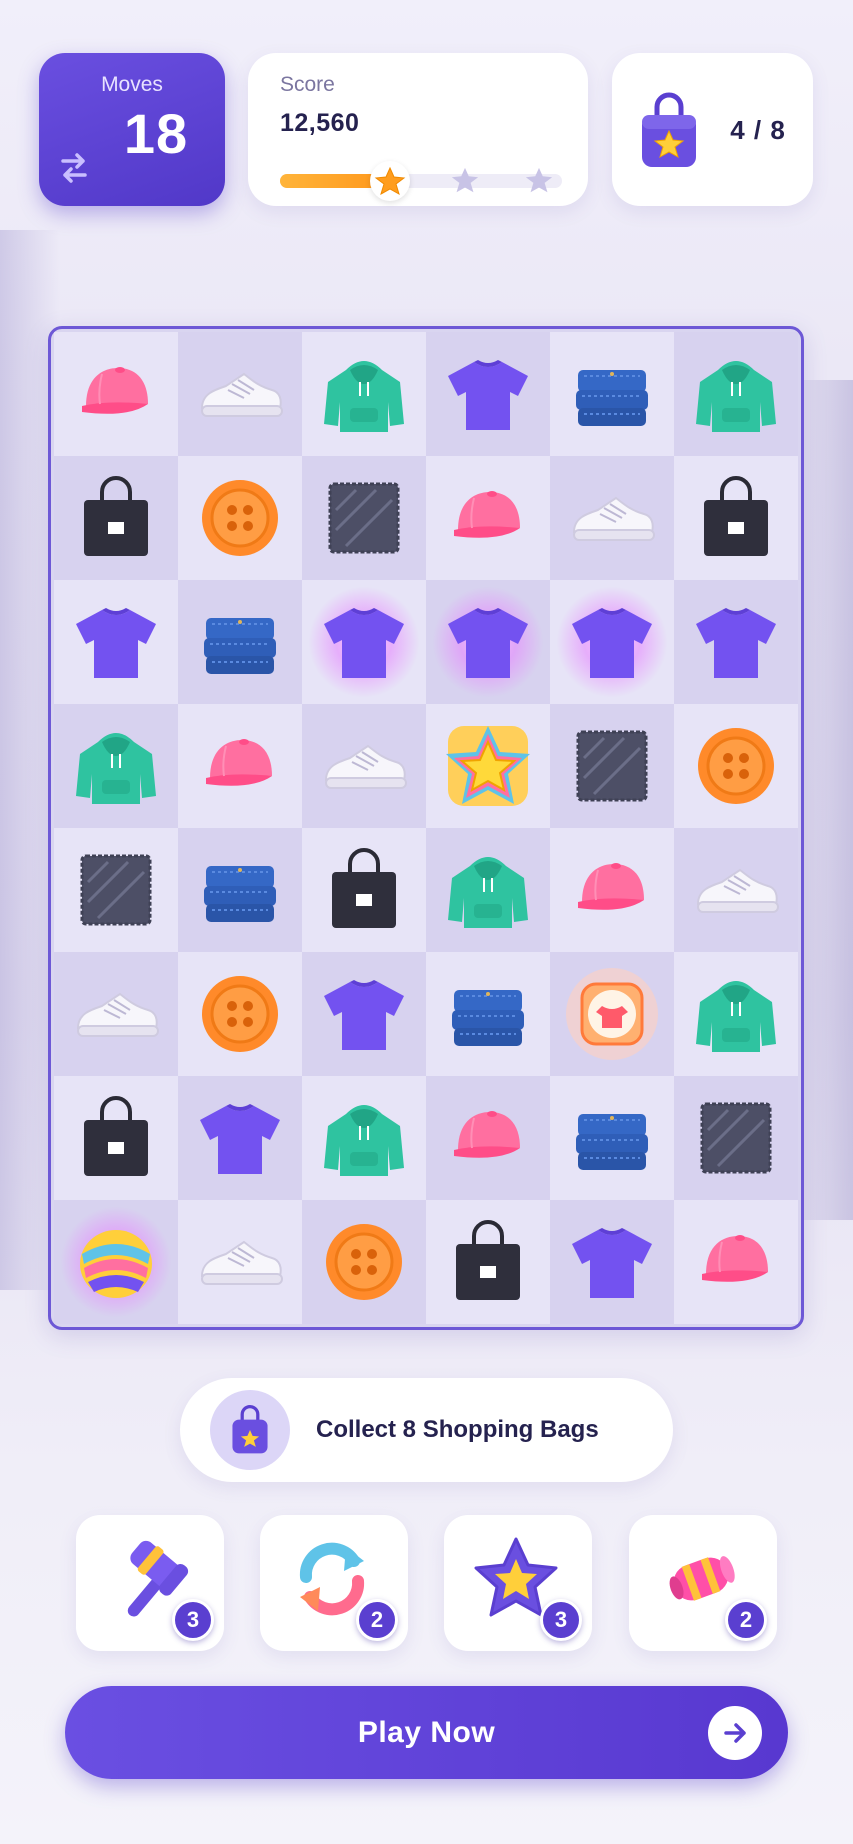 This screenshot has width=853, height=1844. Describe the element at coordinates (488, 394) in the screenshot. I see `board-cell-r1-c4` at that location.